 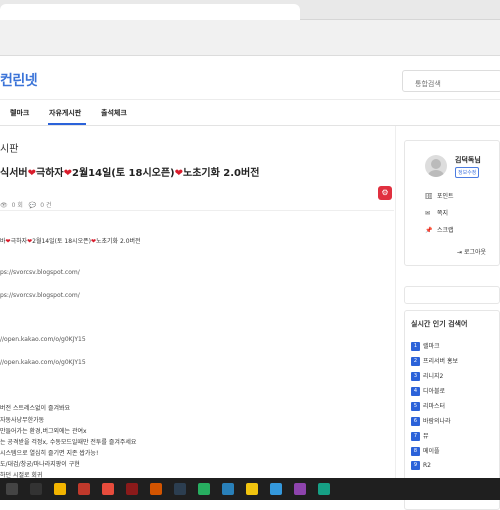 I want to click on user-card: 김덕독님 정보수정 🗄 포인트 ✉ 쪽지 📌 스크랩 ⇥ 로그아웃, so click(x=452, y=203).